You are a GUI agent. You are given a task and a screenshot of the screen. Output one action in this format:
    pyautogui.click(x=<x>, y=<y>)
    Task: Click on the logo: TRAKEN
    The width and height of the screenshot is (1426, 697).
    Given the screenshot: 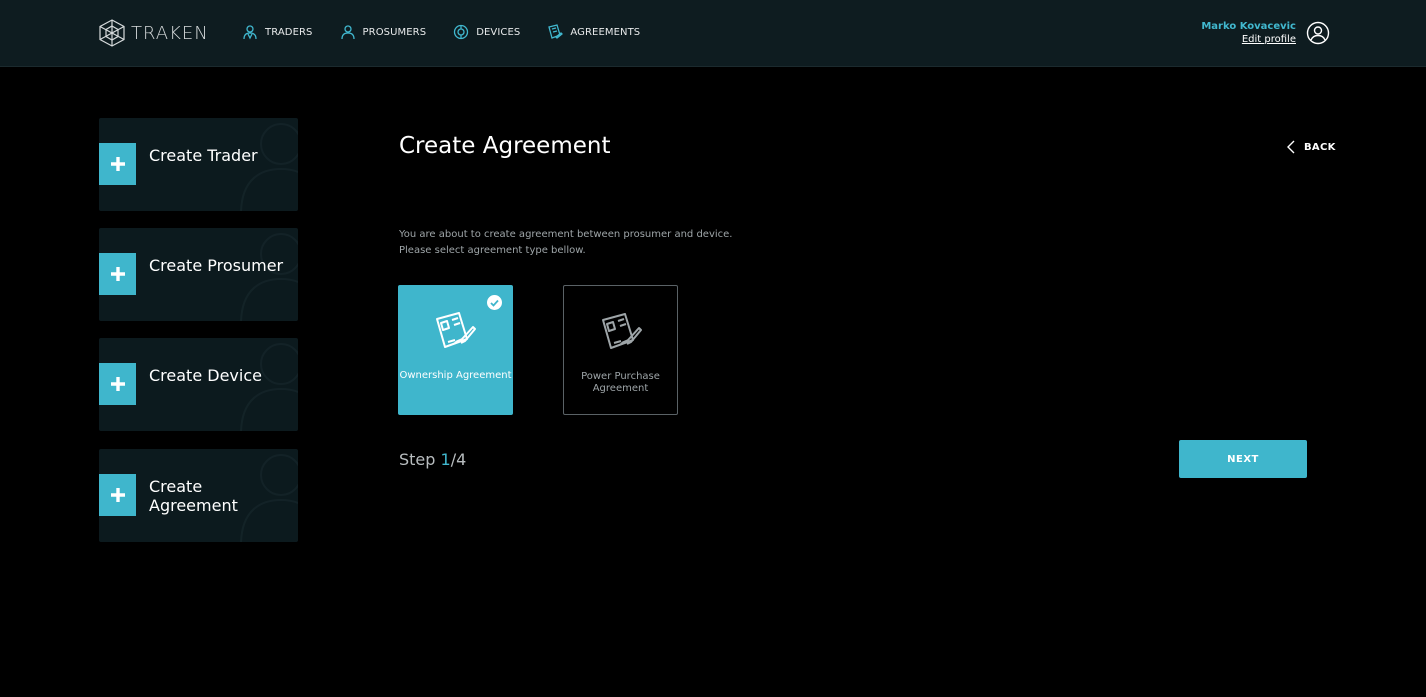 What is the action you would take?
    pyautogui.click(x=154, y=33)
    